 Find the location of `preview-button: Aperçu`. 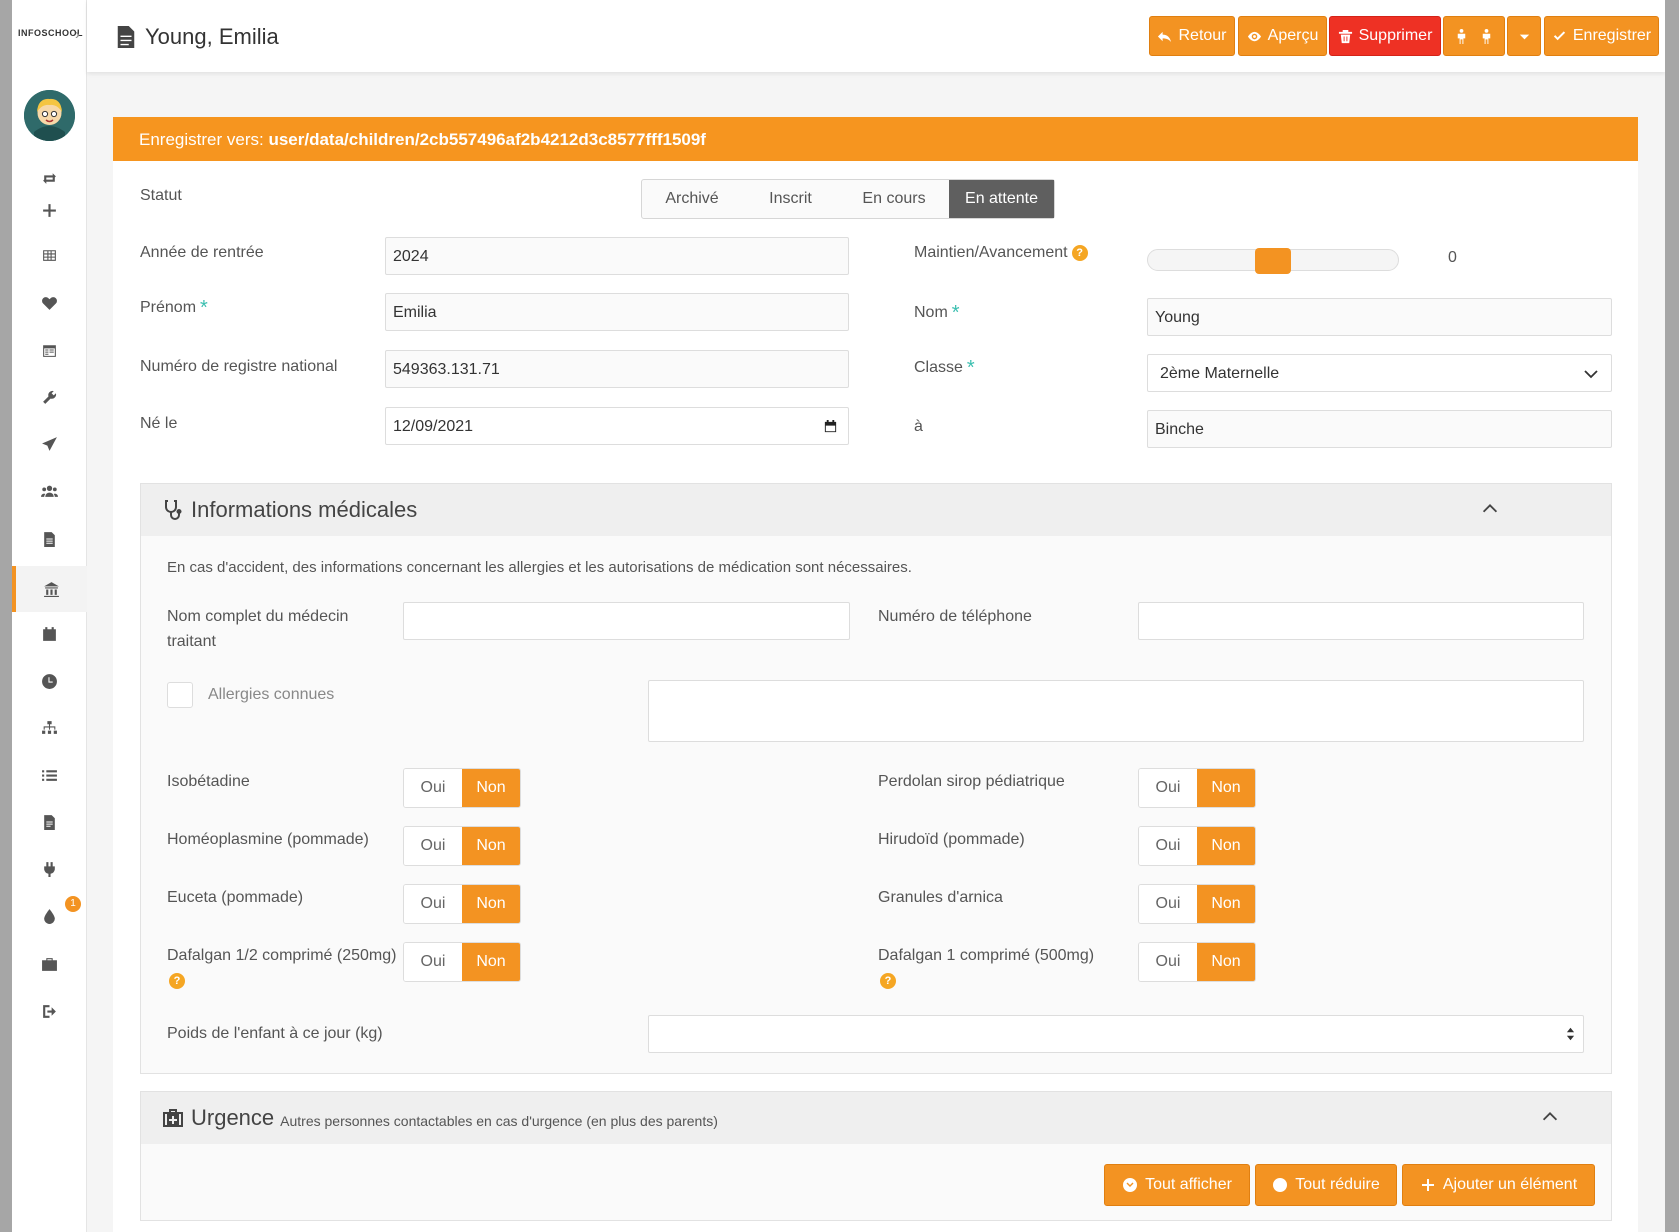

preview-button: Aperçu is located at coordinates (1282, 36).